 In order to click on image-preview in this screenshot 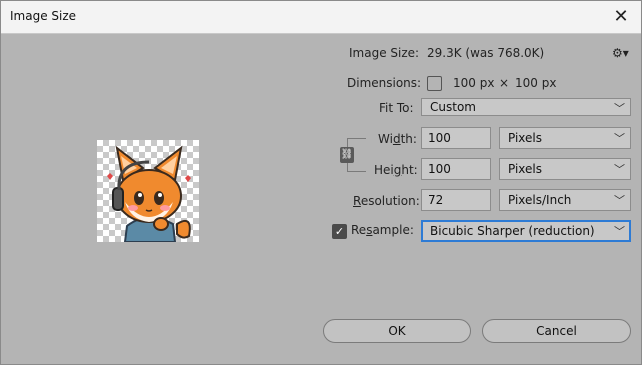, I will do `click(148, 191)`.